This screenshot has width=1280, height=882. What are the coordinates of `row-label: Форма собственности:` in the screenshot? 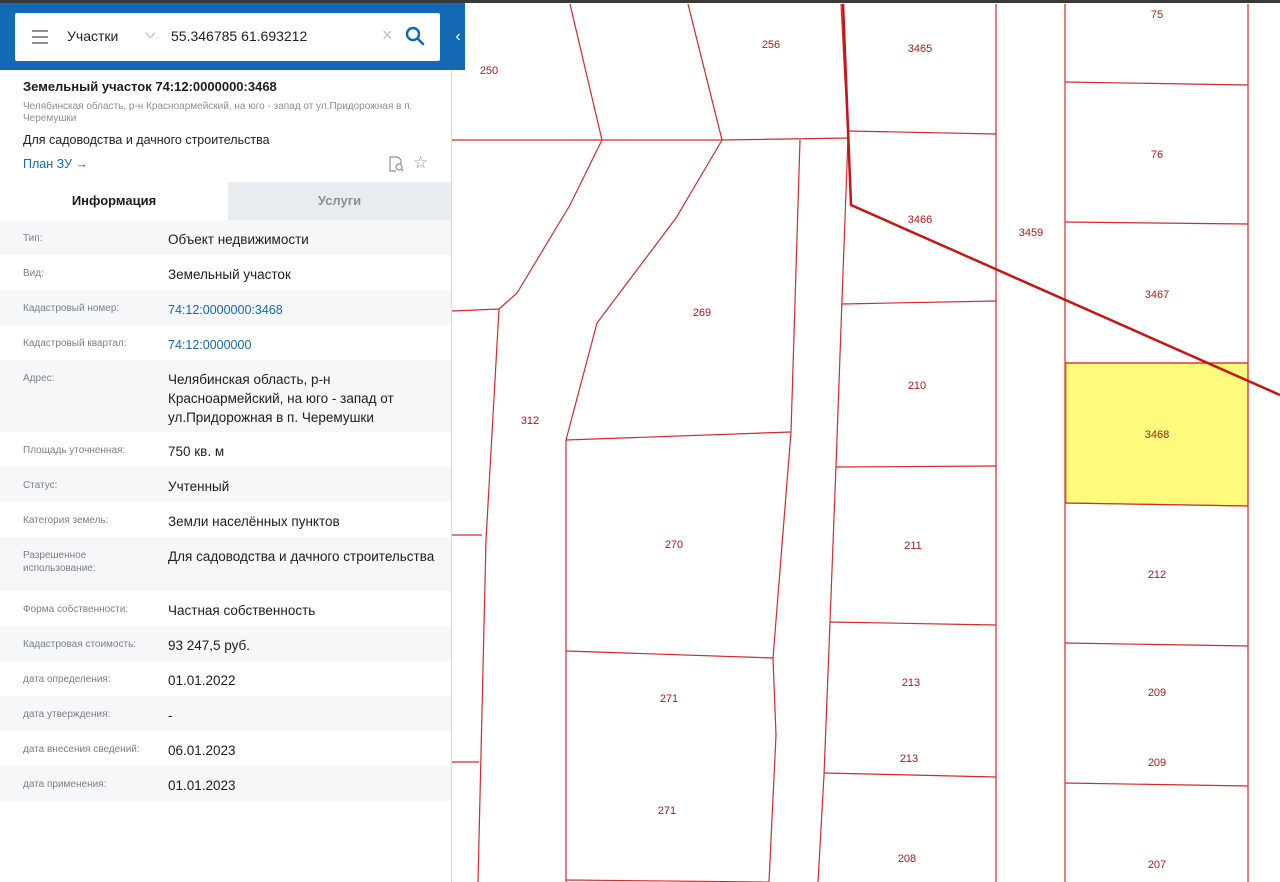 It's located at (76, 609).